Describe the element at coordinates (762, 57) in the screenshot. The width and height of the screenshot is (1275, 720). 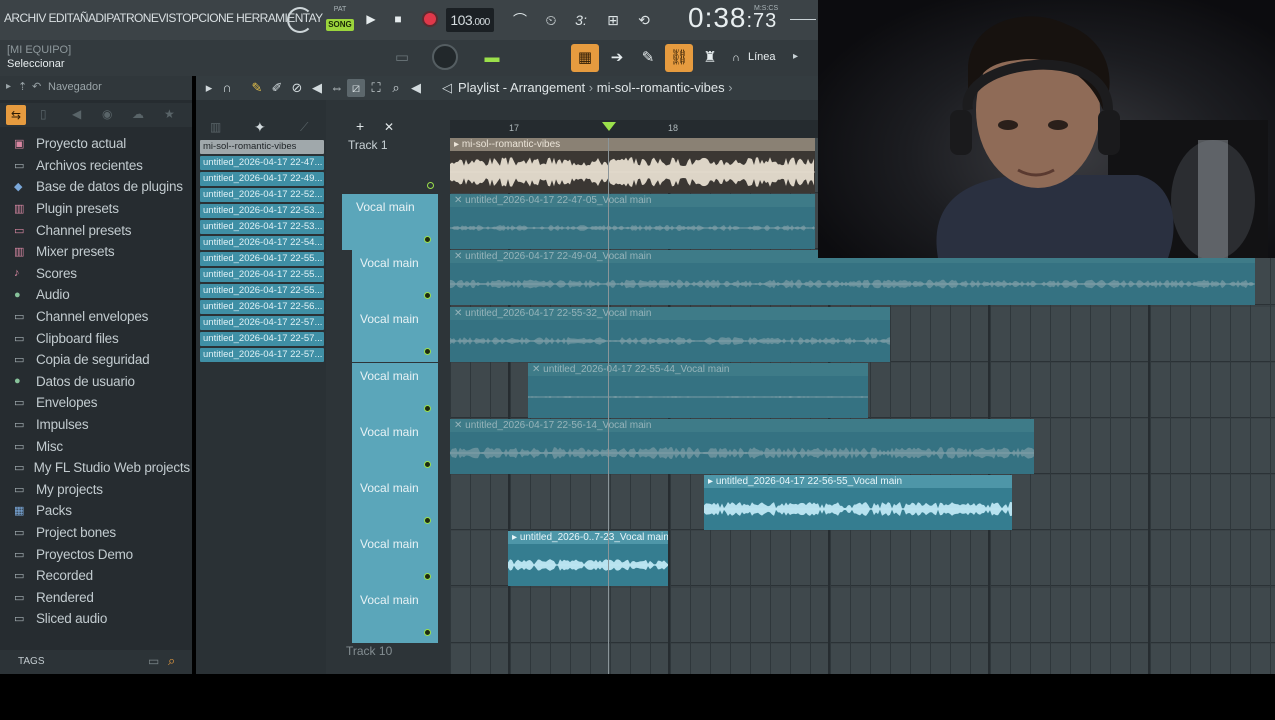
I see `snap-mode-select: Línea` at that location.